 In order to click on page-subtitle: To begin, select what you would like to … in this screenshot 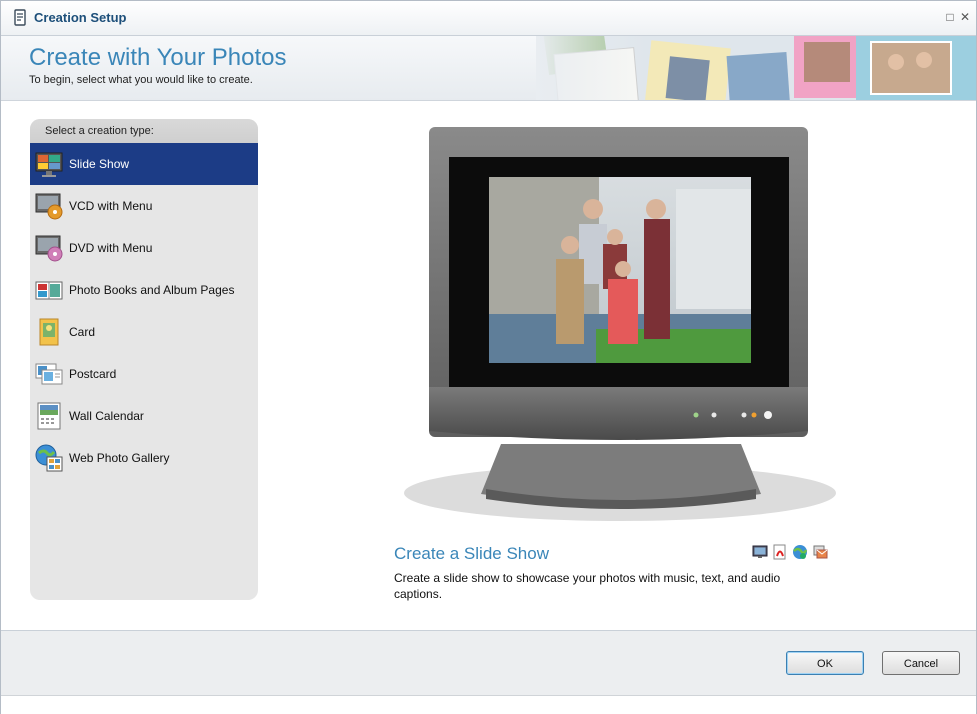, I will do `click(141, 80)`.